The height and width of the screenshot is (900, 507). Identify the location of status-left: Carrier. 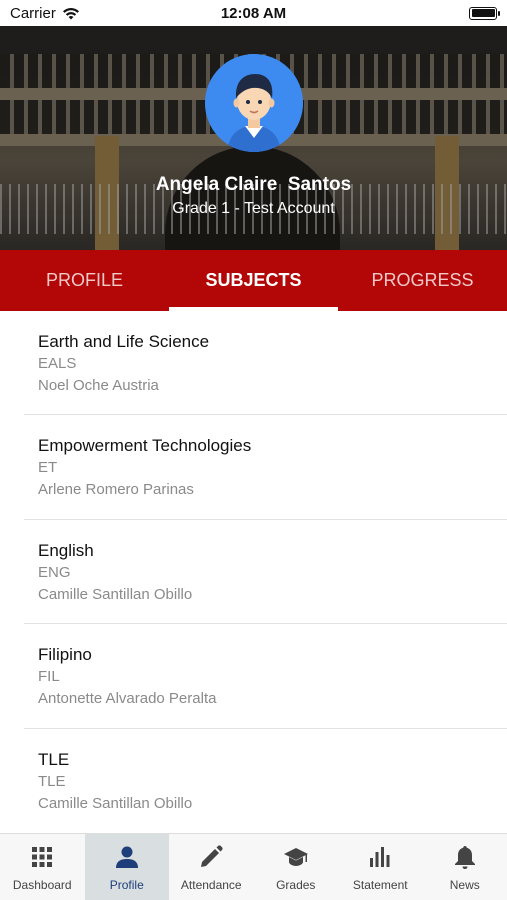
(45, 13).